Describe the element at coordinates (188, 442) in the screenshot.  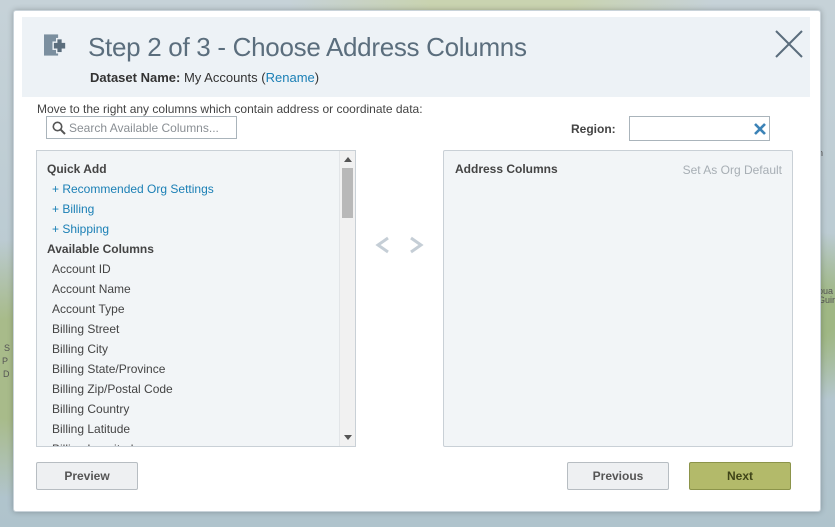
I see `list-item: Billing Longitude` at that location.